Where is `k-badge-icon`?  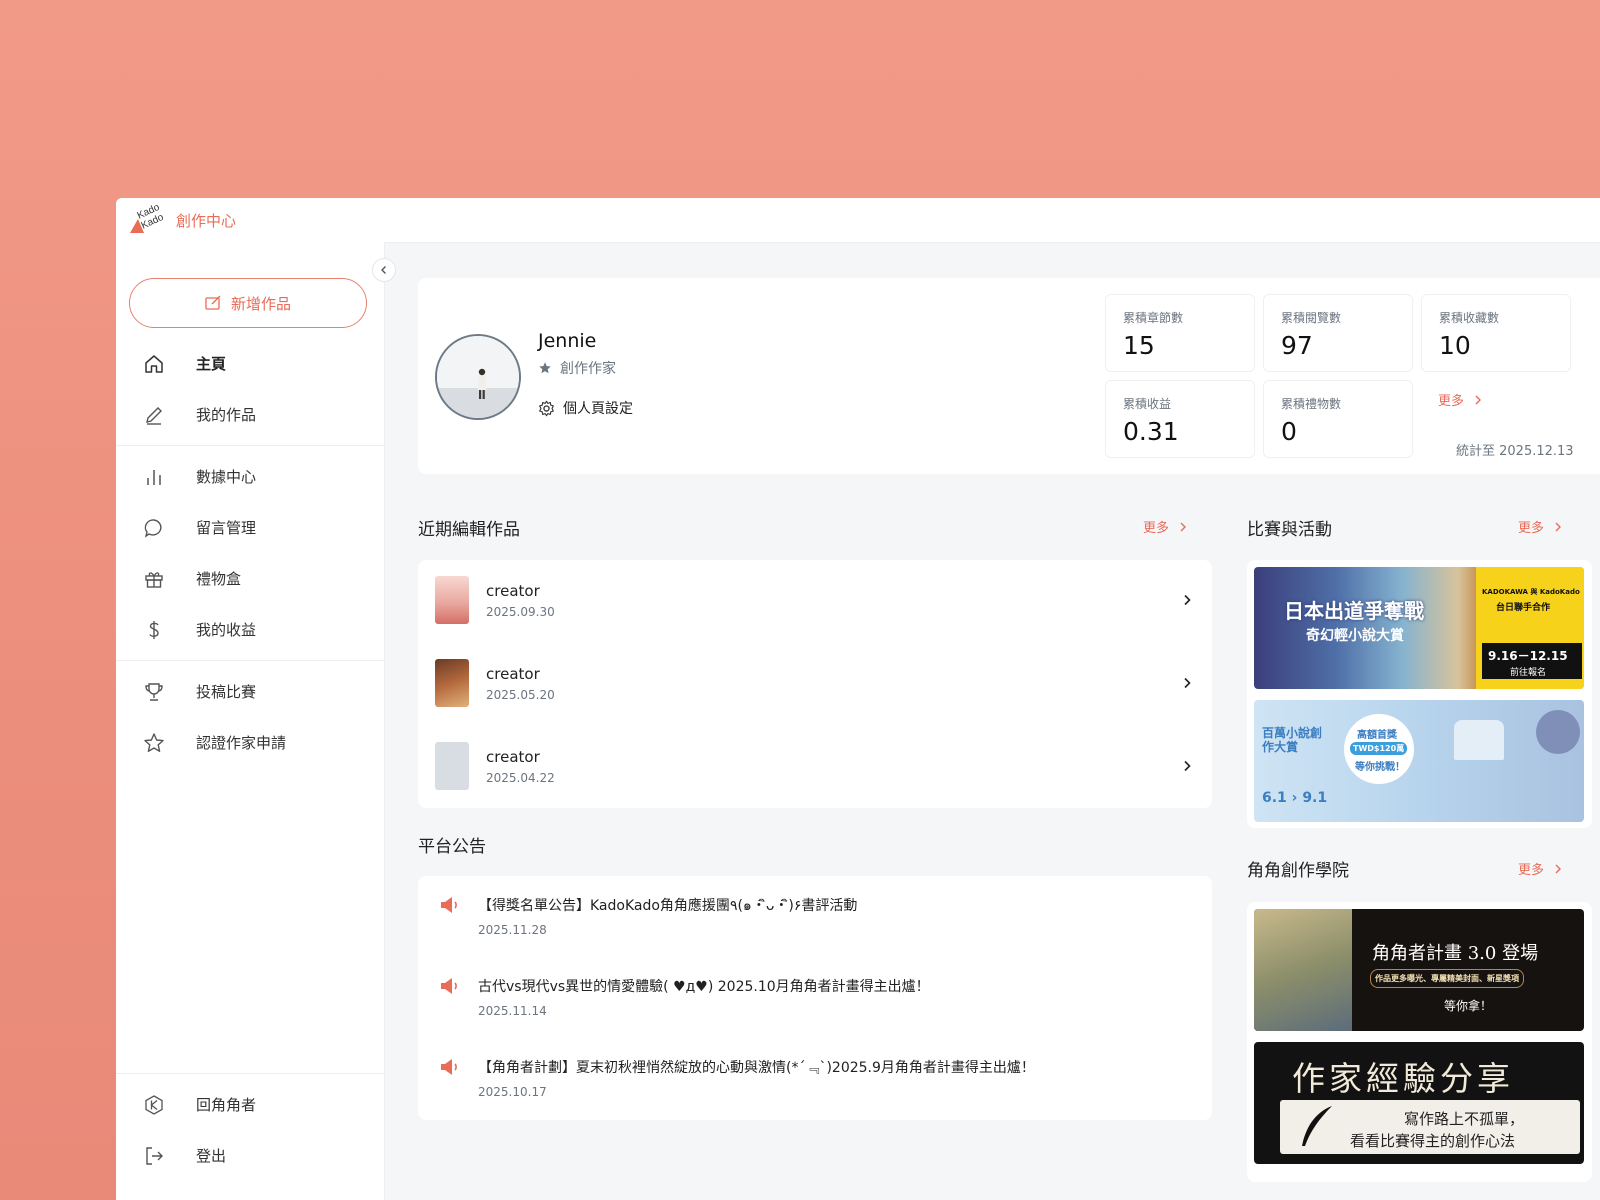 k-badge-icon is located at coordinates (154, 1105).